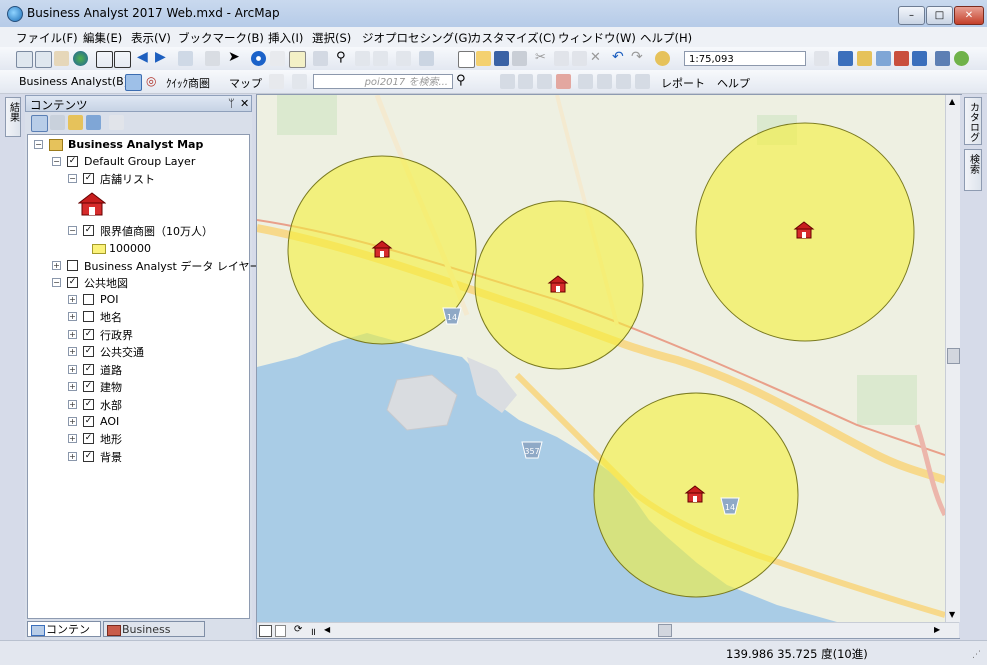 The image size is (987, 665). I want to click on fixed-zoom-in-icon, so click(104, 59).